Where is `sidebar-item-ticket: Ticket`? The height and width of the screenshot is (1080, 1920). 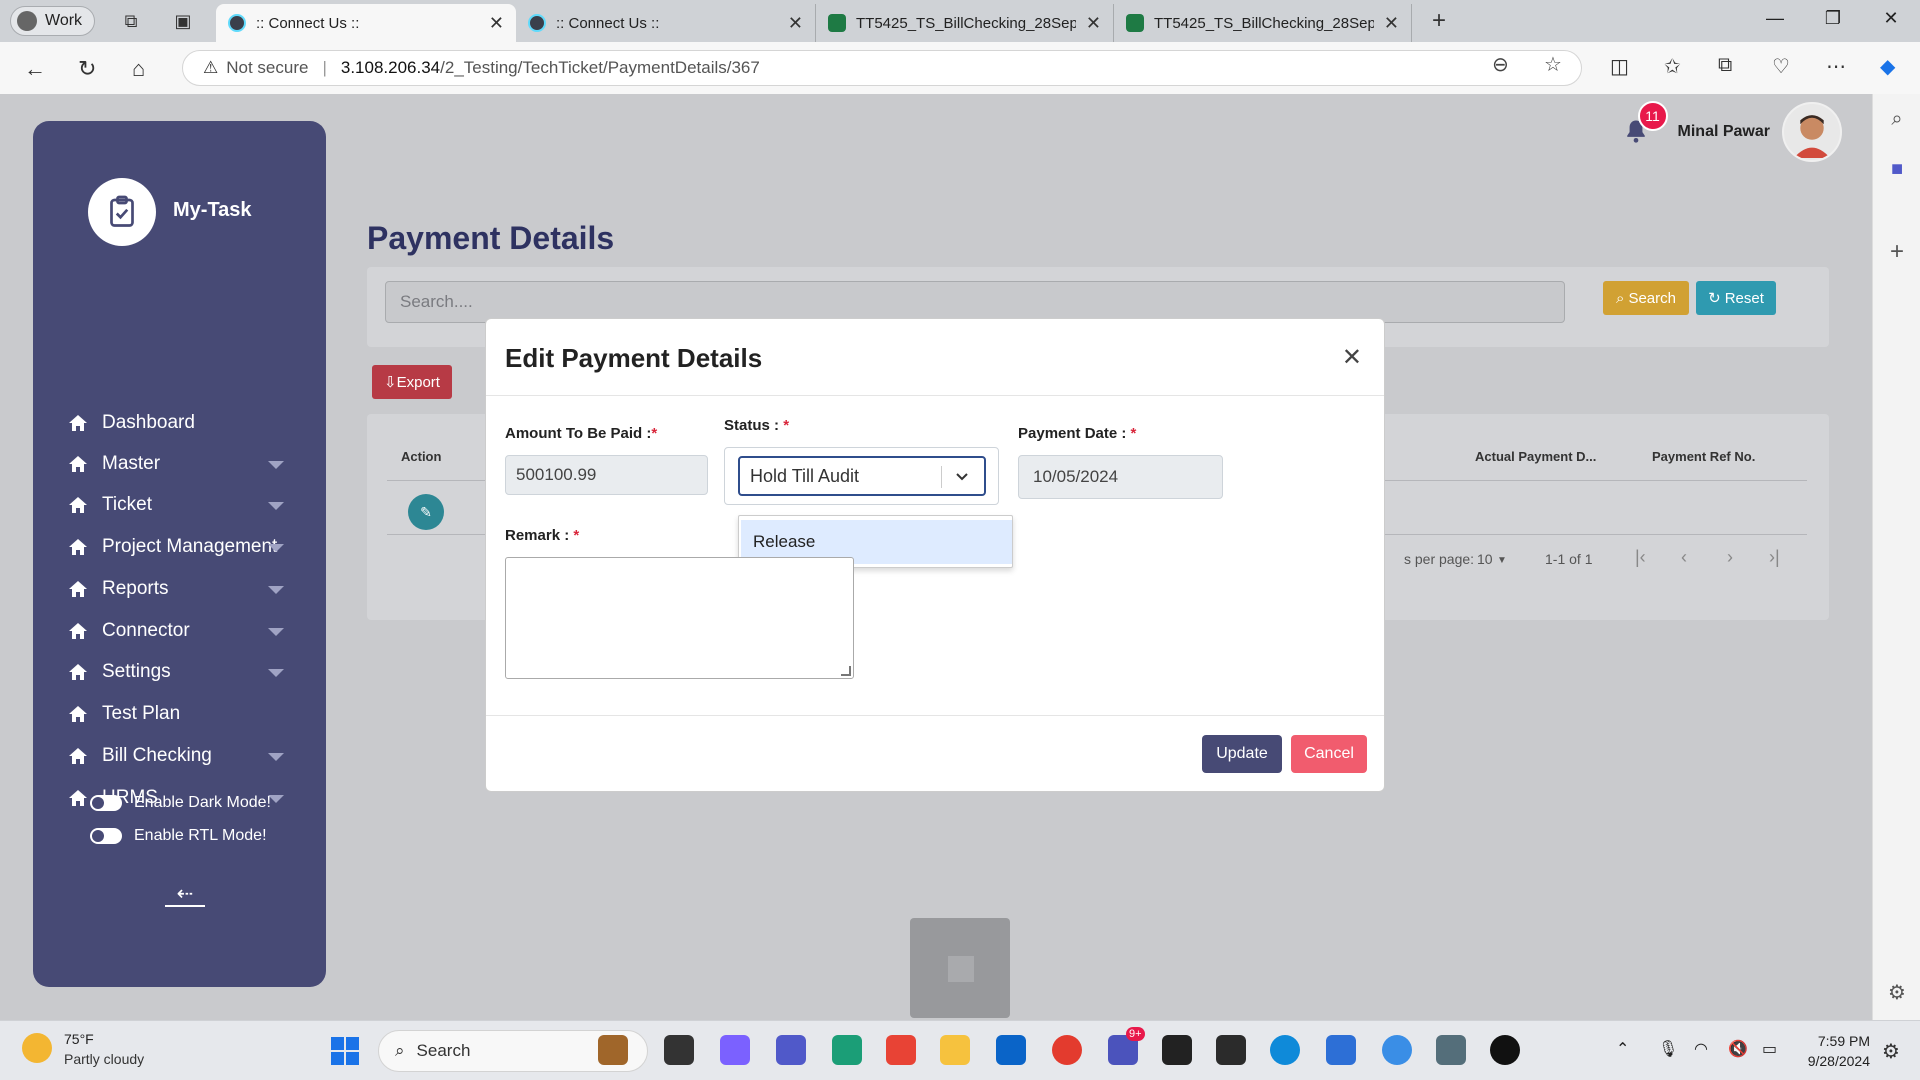 sidebar-item-ticket: Ticket is located at coordinates (188, 505).